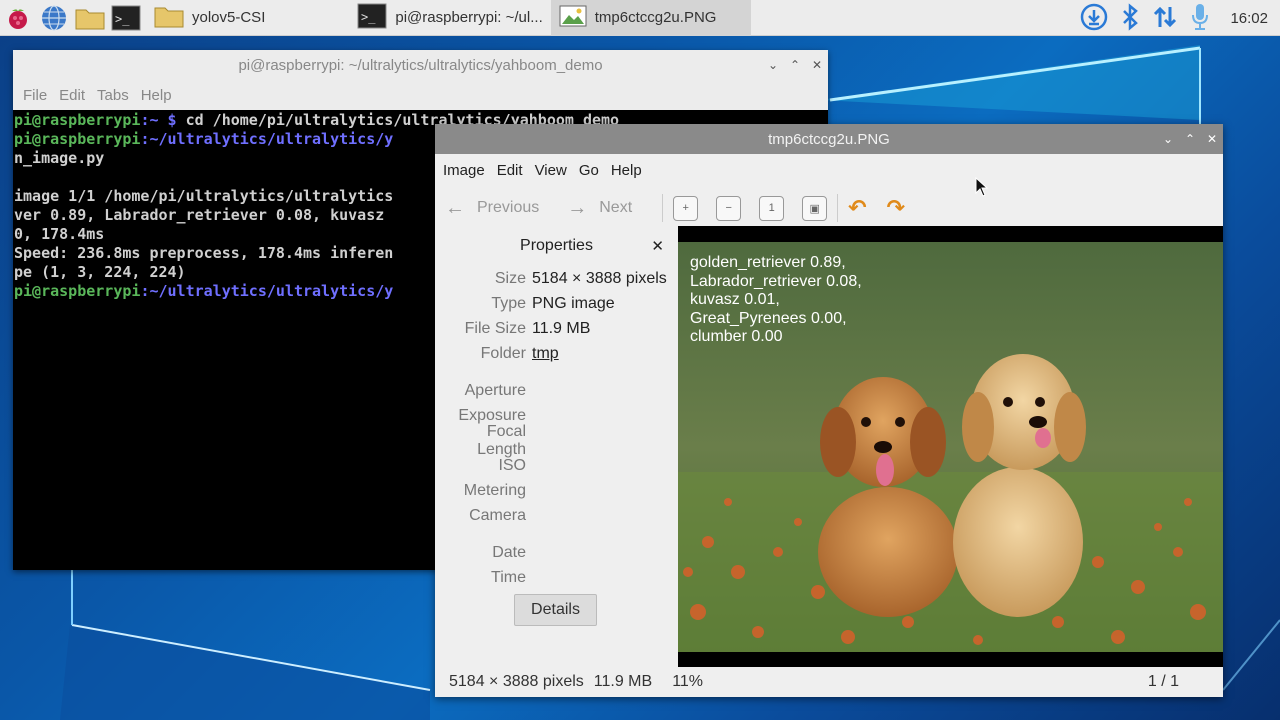 The height and width of the screenshot is (720, 1280). What do you see at coordinates (772, 208) in the screenshot?
I see `zoom-normal-icon: 1` at bounding box center [772, 208].